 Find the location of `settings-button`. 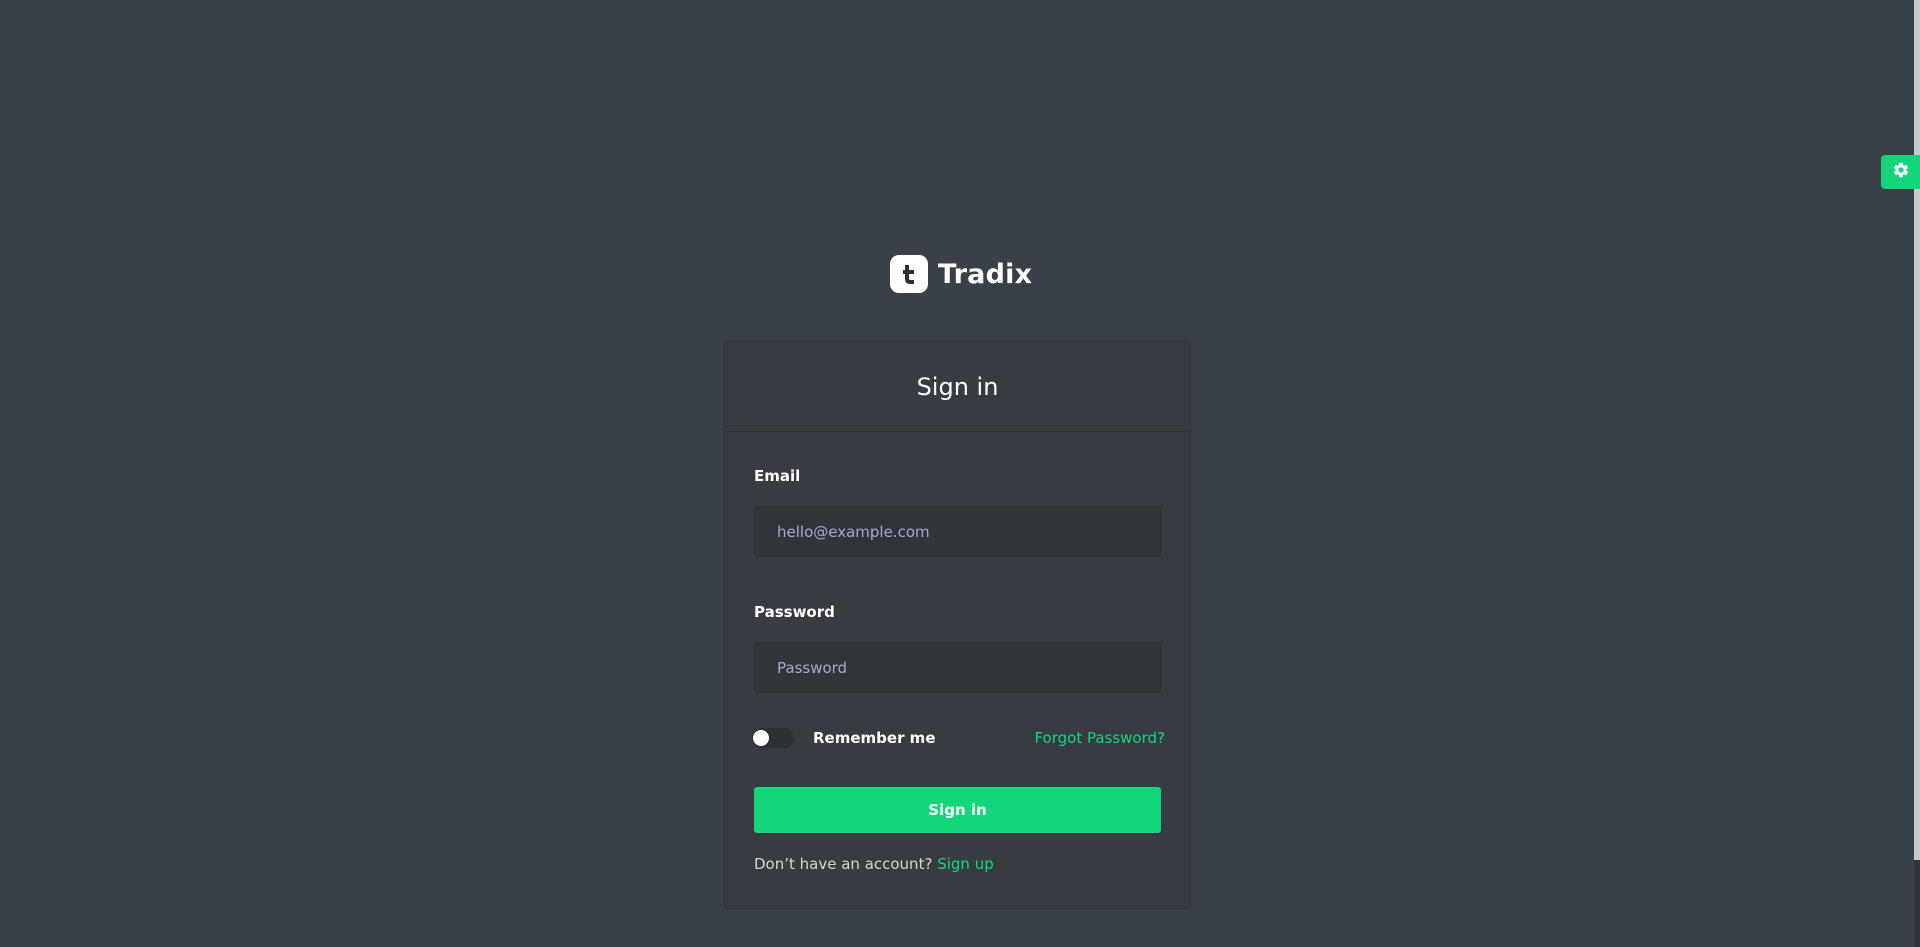

settings-button is located at coordinates (1900, 172).